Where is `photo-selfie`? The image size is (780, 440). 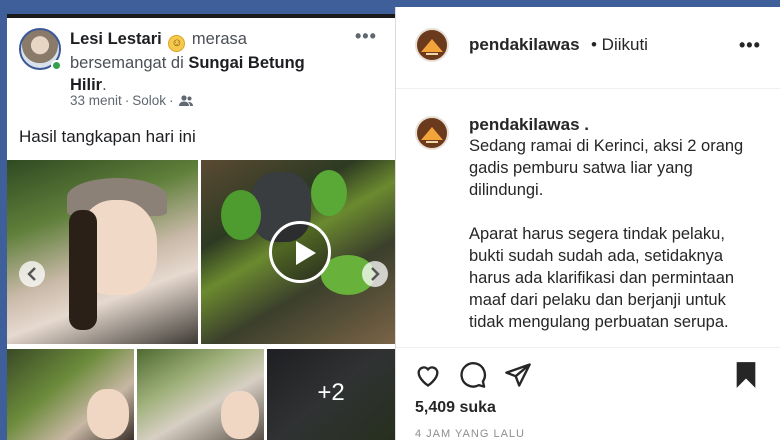 photo-selfie is located at coordinates (102, 252).